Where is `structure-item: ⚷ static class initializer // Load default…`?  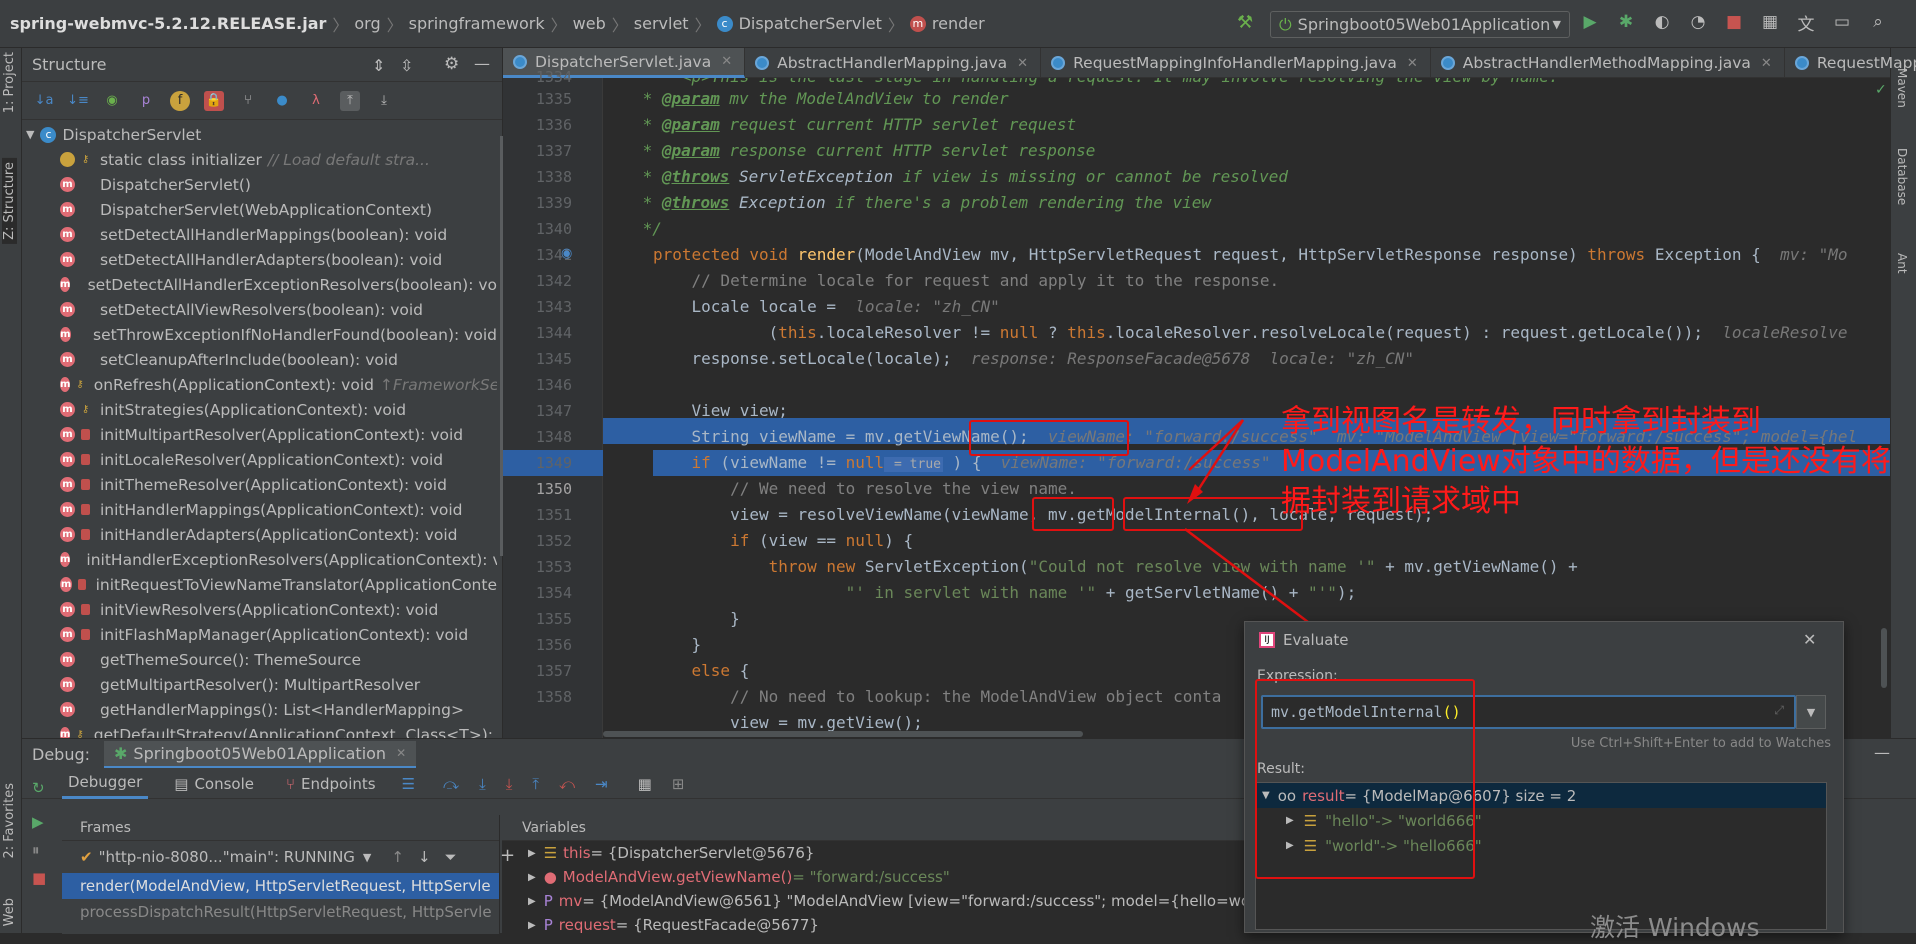
structure-item: ⚷ static class initializer // Load default… is located at coordinates (259, 159).